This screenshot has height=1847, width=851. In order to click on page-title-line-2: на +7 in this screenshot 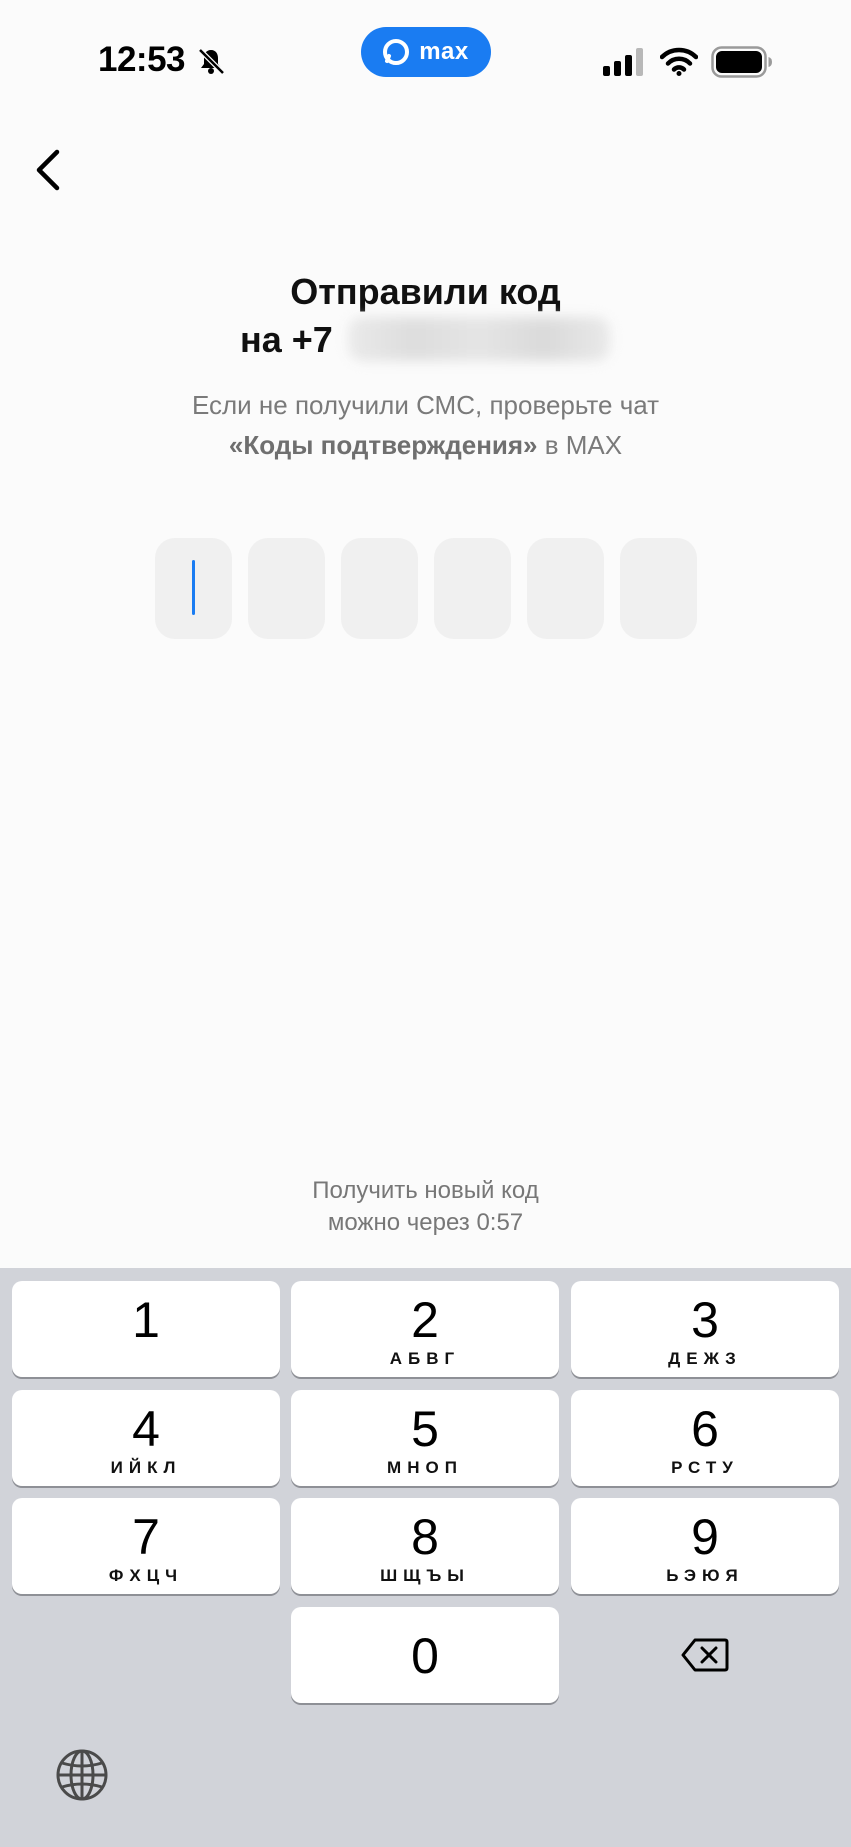, I will do `click(286, 339)`.